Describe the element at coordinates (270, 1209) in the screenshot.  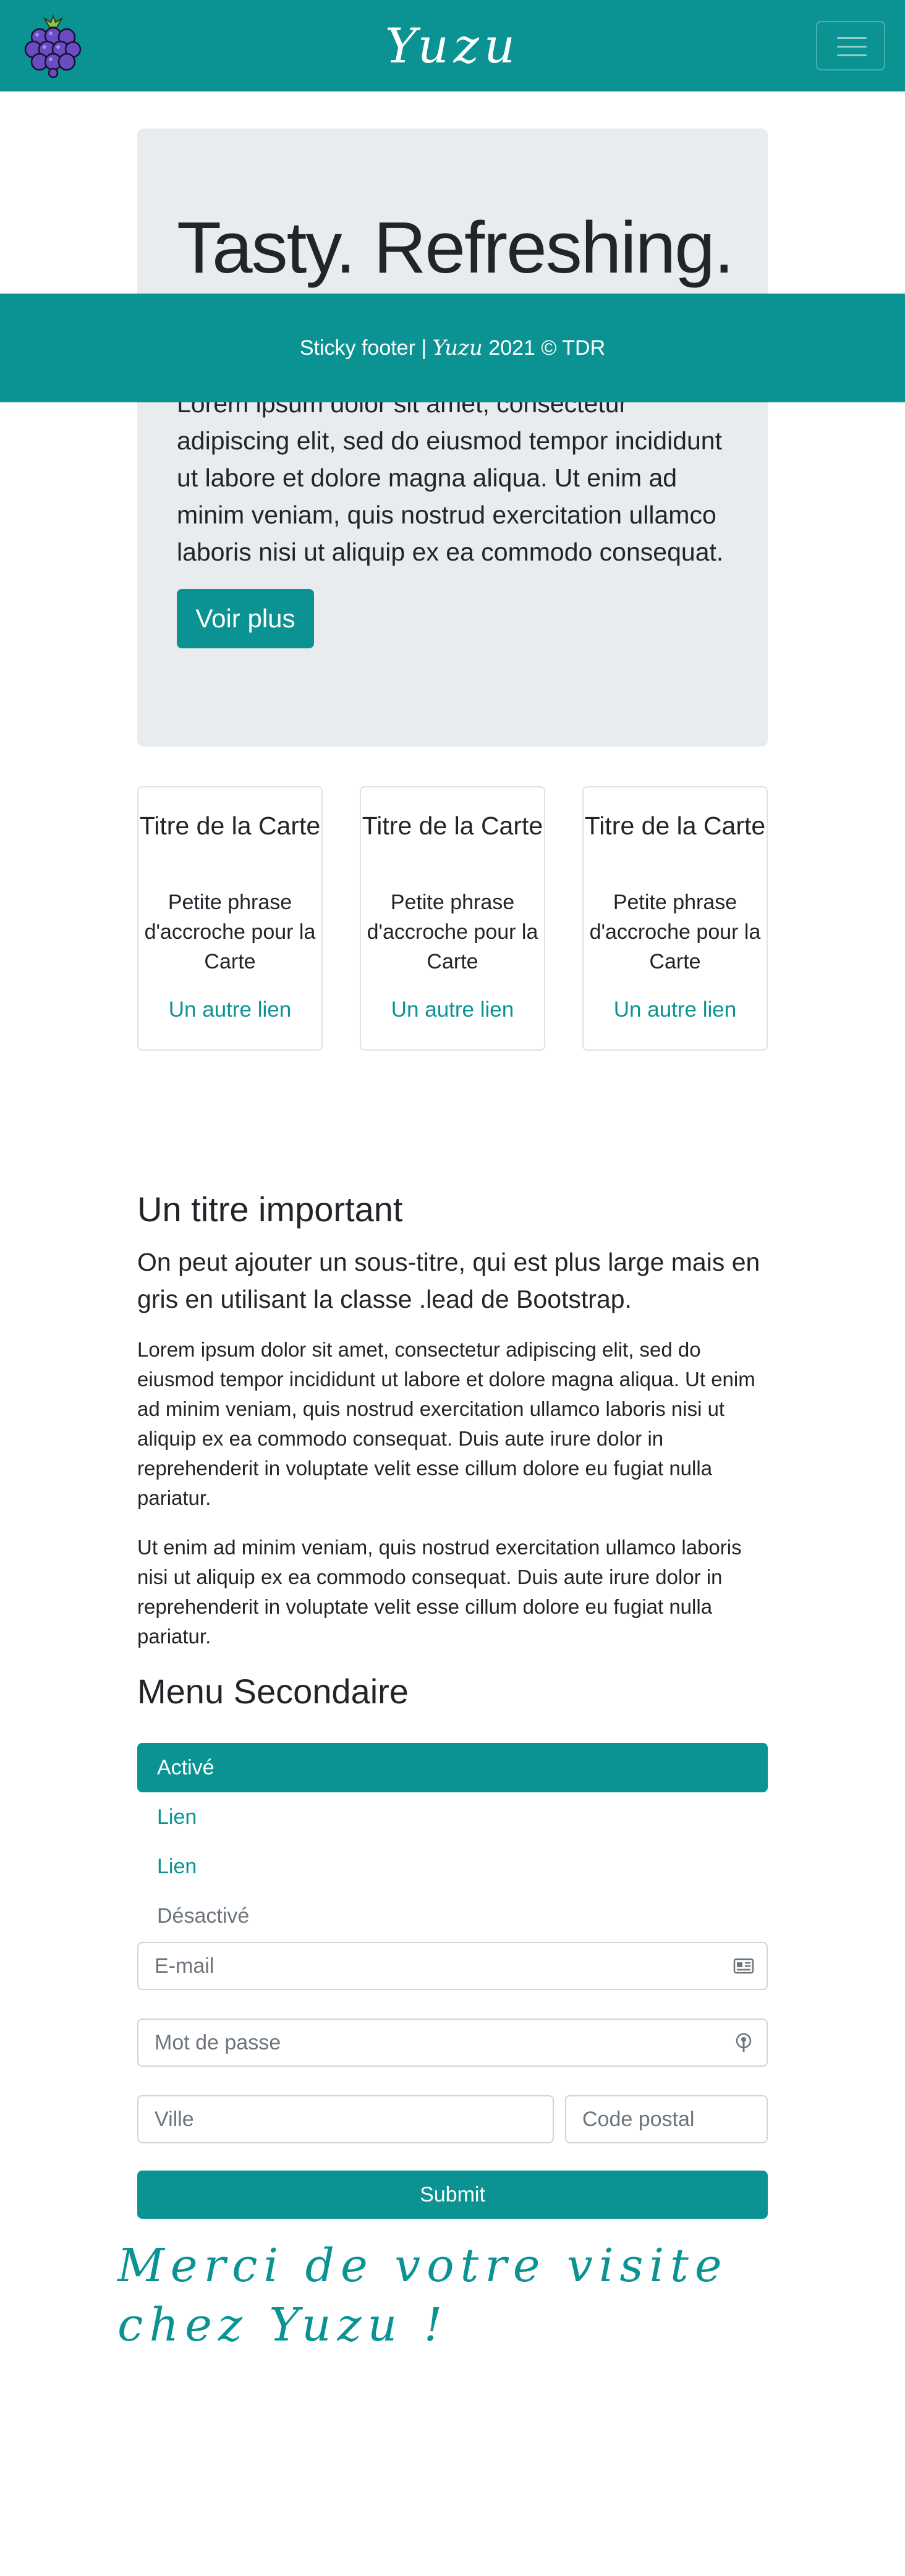
I see `article-heading: Un titre important` at that location.